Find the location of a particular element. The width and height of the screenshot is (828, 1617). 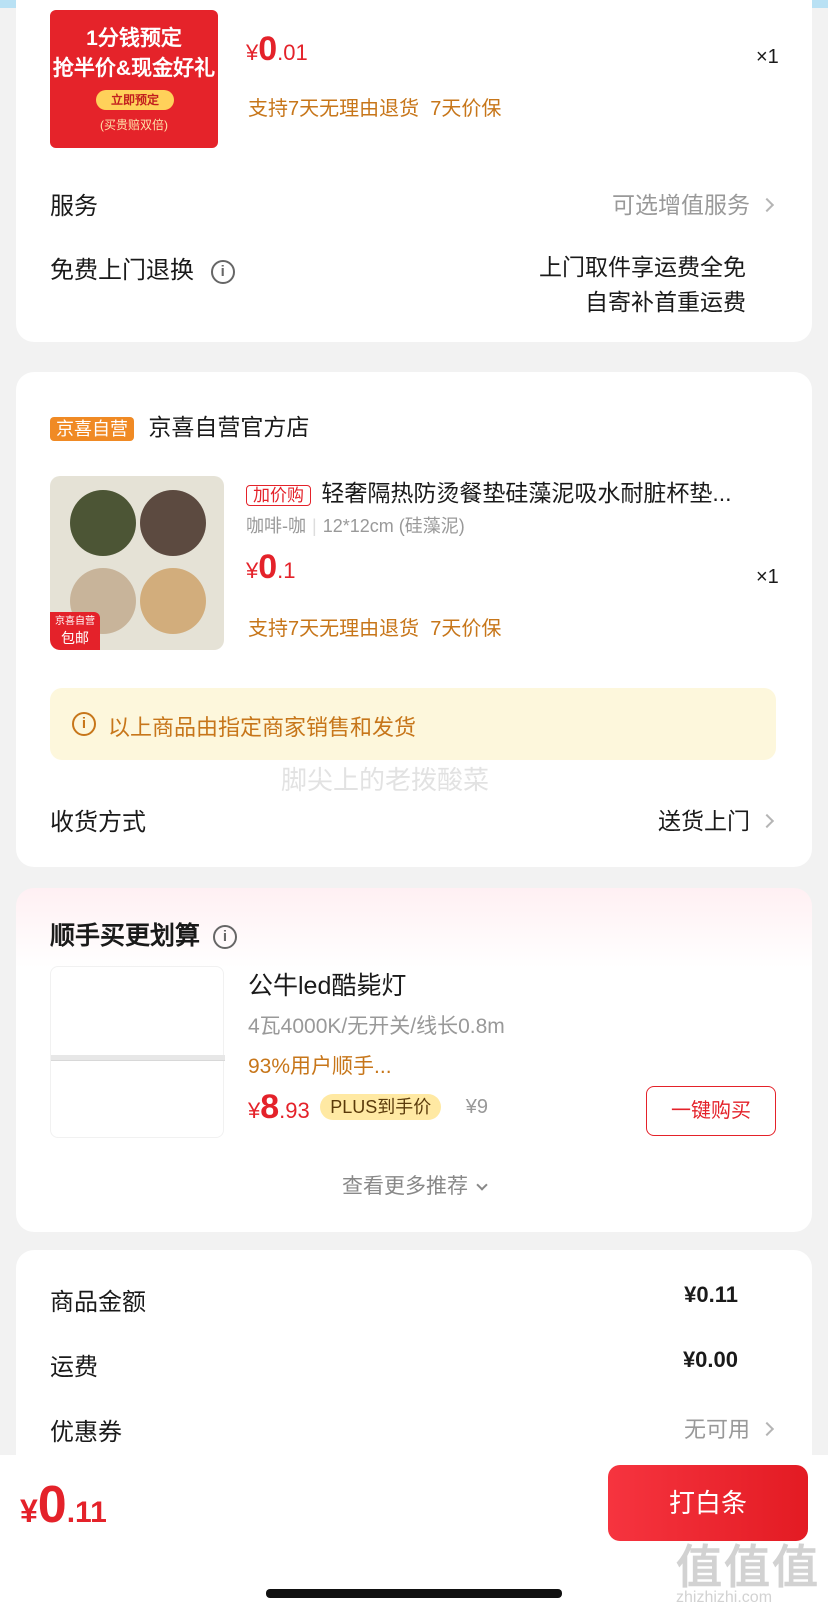

product-price: ¥0.1 is located at coordinates (271, 567).